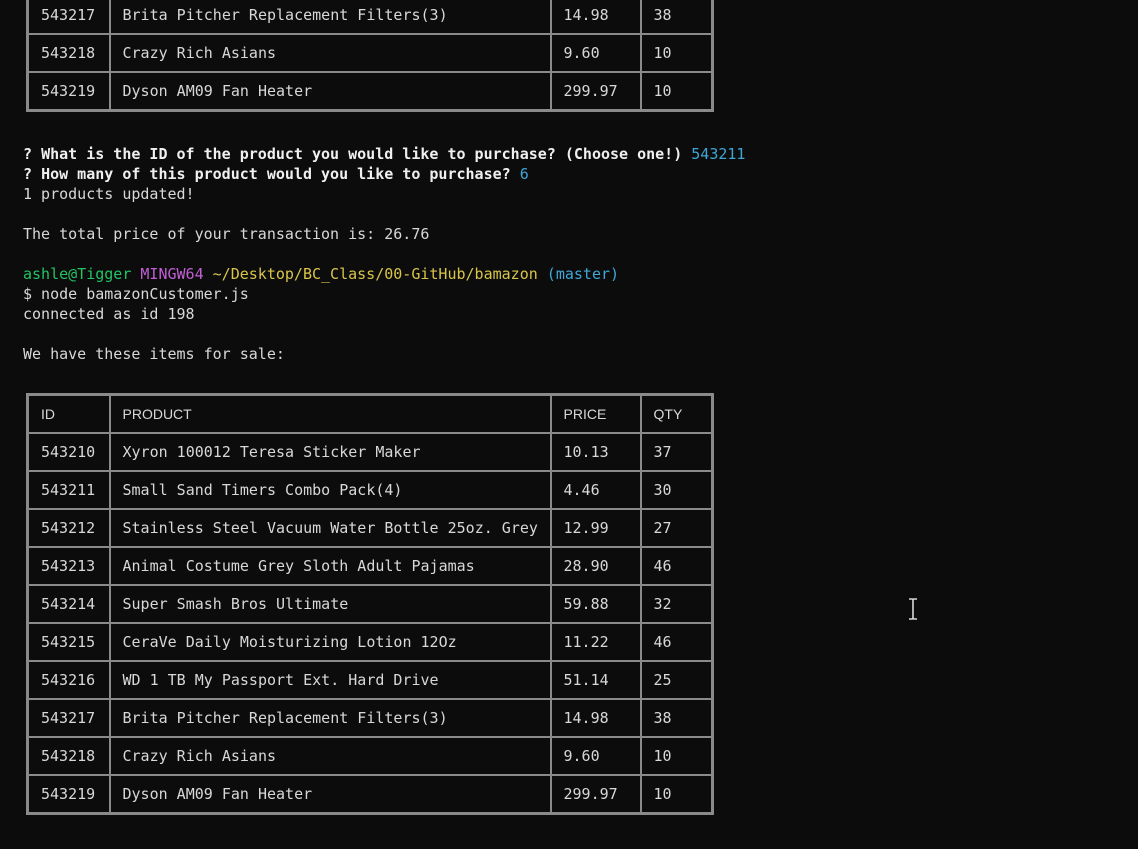 The width and height of the screenshot is (1138, 849). What do you see at coordinates (109, 314) in the screenshot?
I see `connection-status: connected as id 198` at bounding box center [109, 314].